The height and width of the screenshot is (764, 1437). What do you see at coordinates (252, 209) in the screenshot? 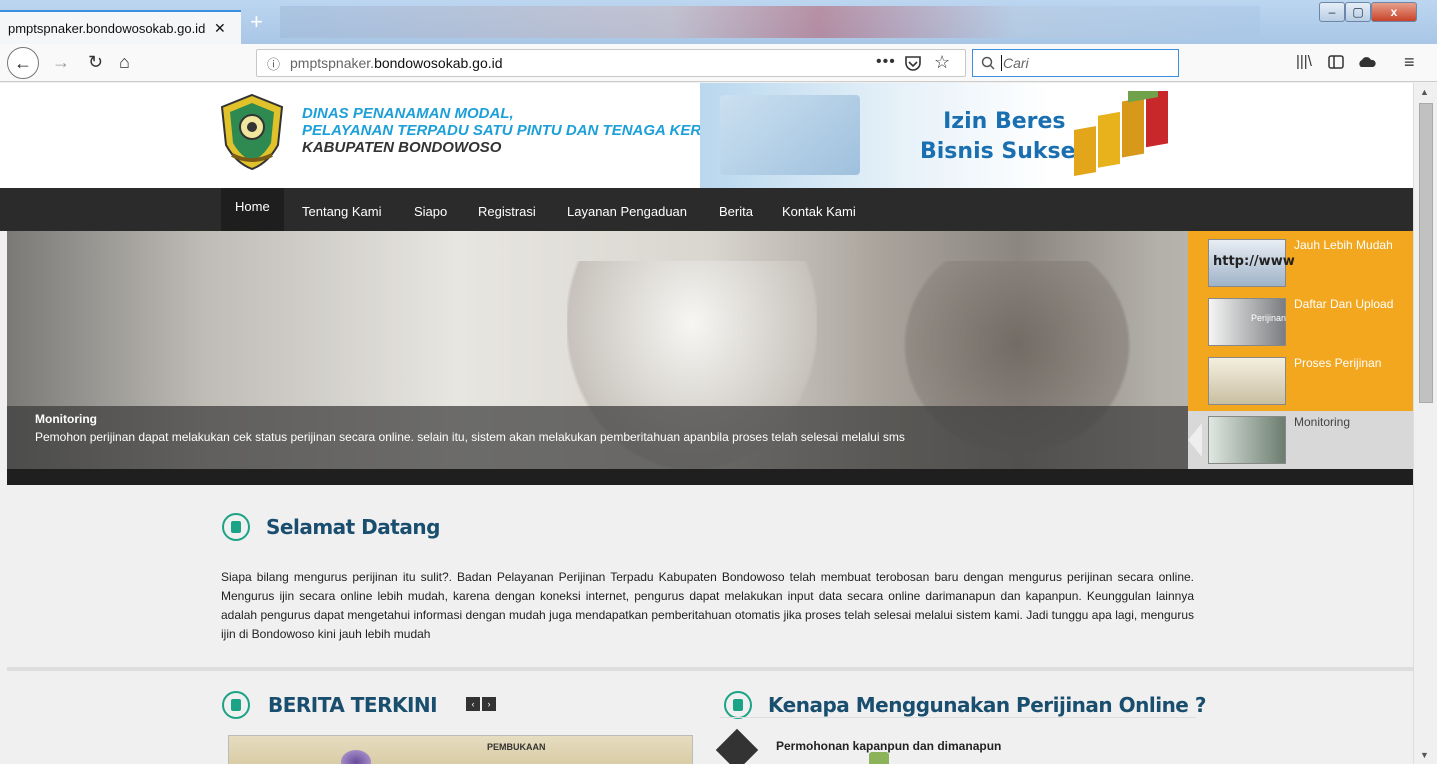
I see `nav-home: Home` at bounding box center [252, 209].